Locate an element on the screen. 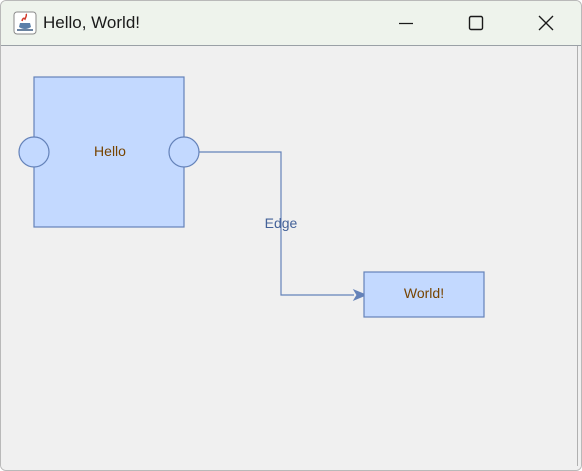 The height and width of the screenshot is (471, 582). maximize-icon is located at coordinates (476, 23).